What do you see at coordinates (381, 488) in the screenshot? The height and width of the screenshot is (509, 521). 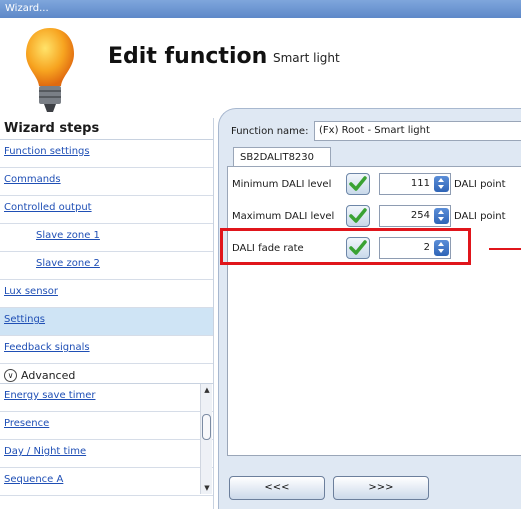 I see `next-button: >>>` at bounding box center [381, 488].